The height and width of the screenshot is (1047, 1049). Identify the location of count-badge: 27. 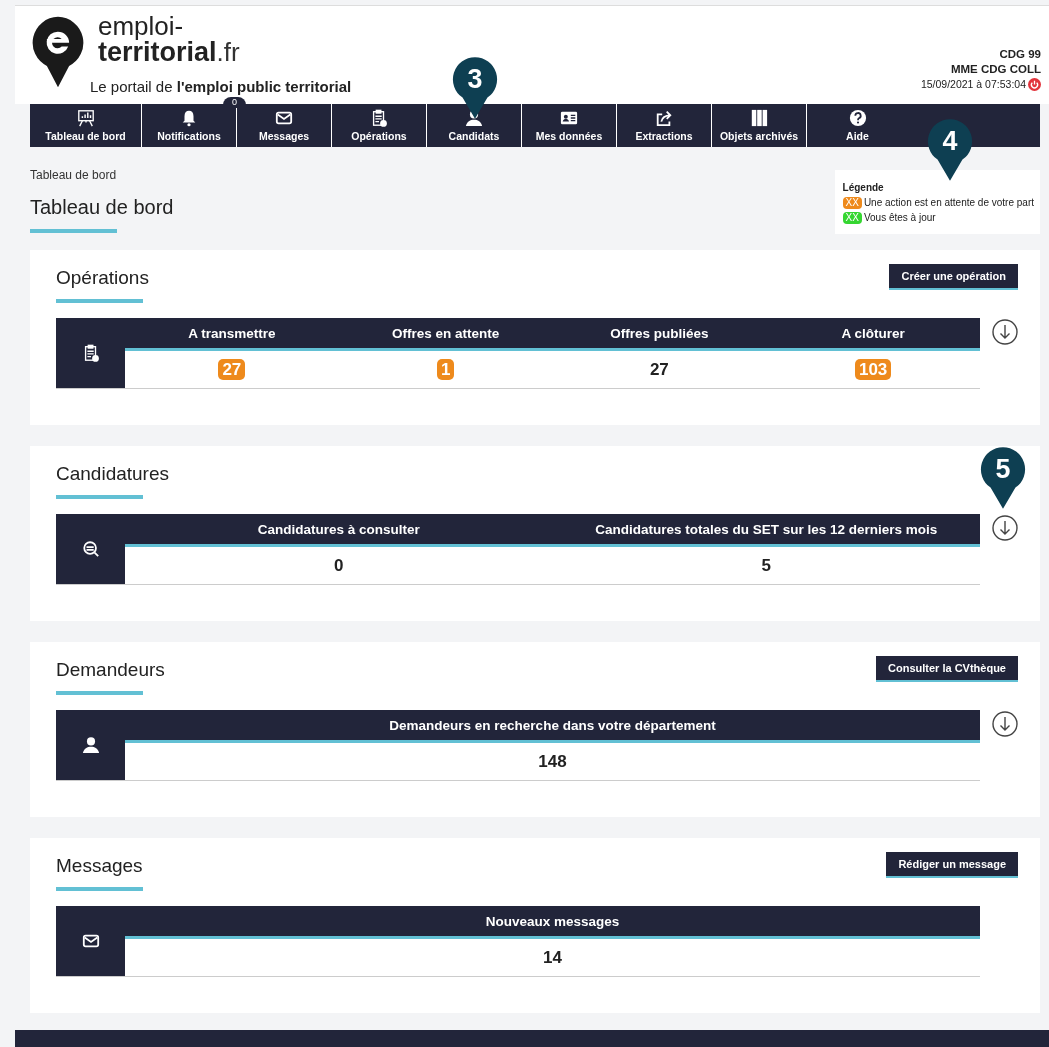
(232, 369).